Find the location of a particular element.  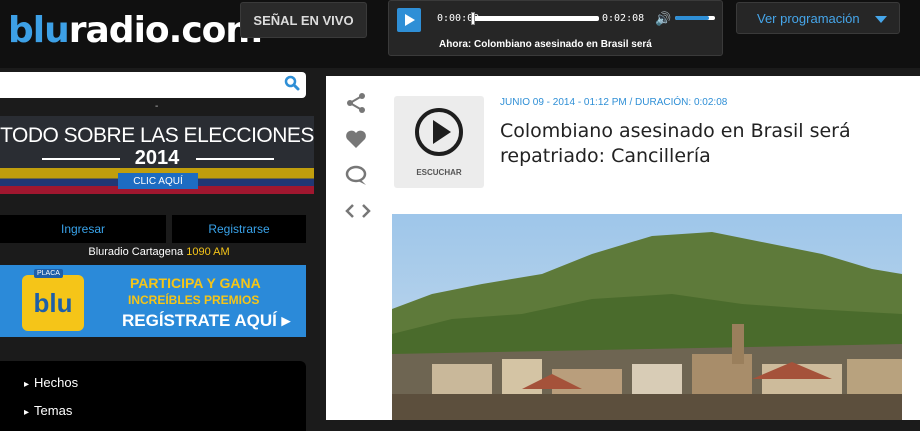

divider is located at coordinates (235, 159).